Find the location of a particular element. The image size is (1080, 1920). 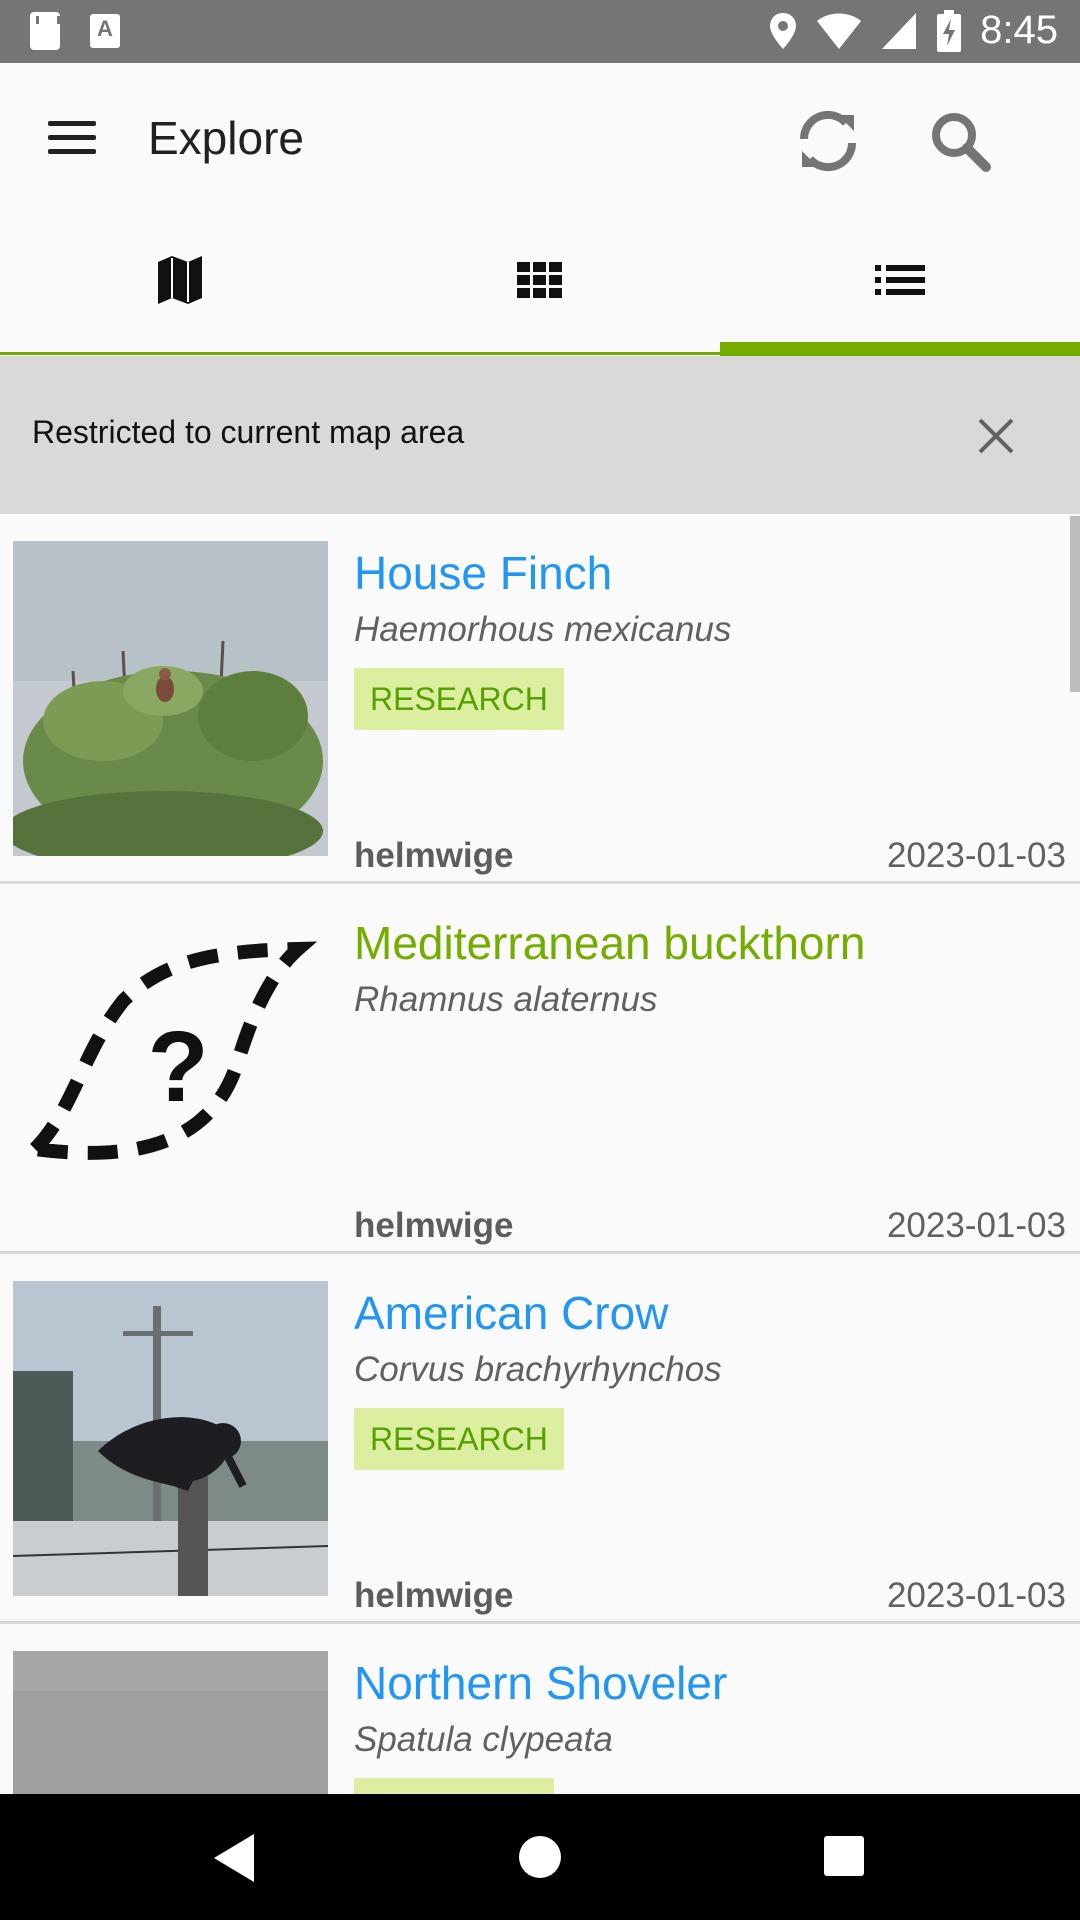

map-icon is located at coordinates (180, 279).